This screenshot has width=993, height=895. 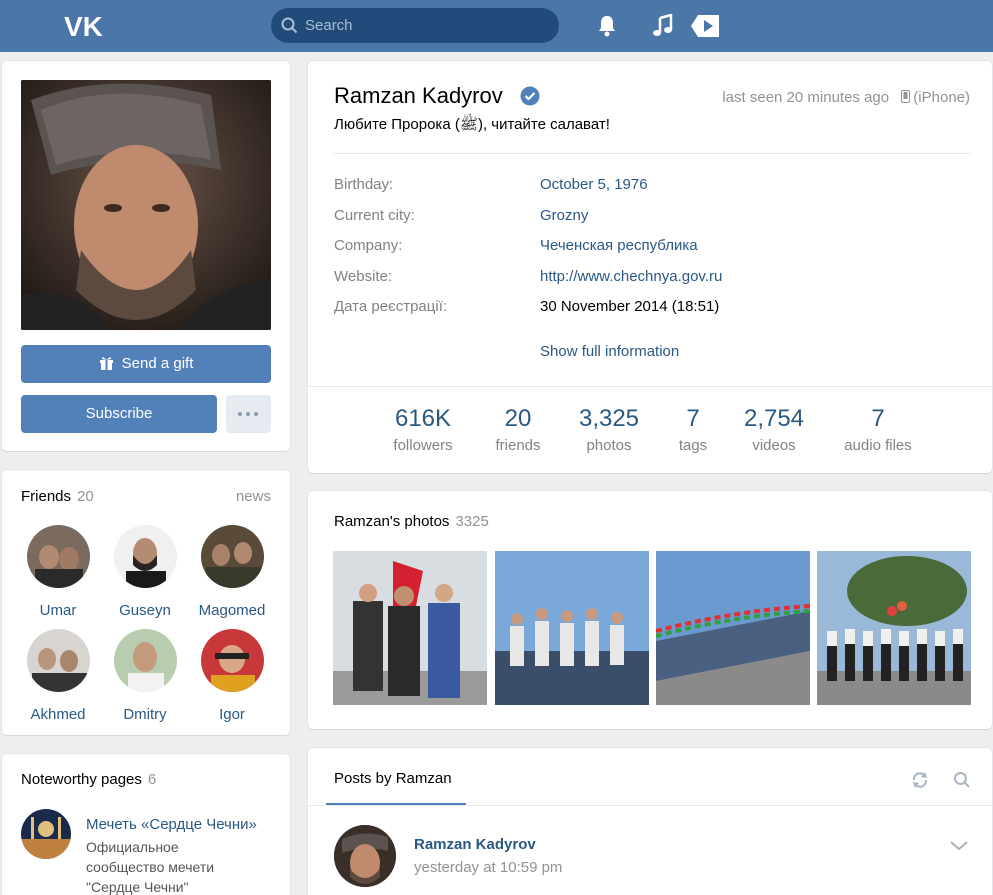 What do you see at coordinates (518, 418) in the screenshot?
I see `counter-number: 20` at bounding box center [518, 418].